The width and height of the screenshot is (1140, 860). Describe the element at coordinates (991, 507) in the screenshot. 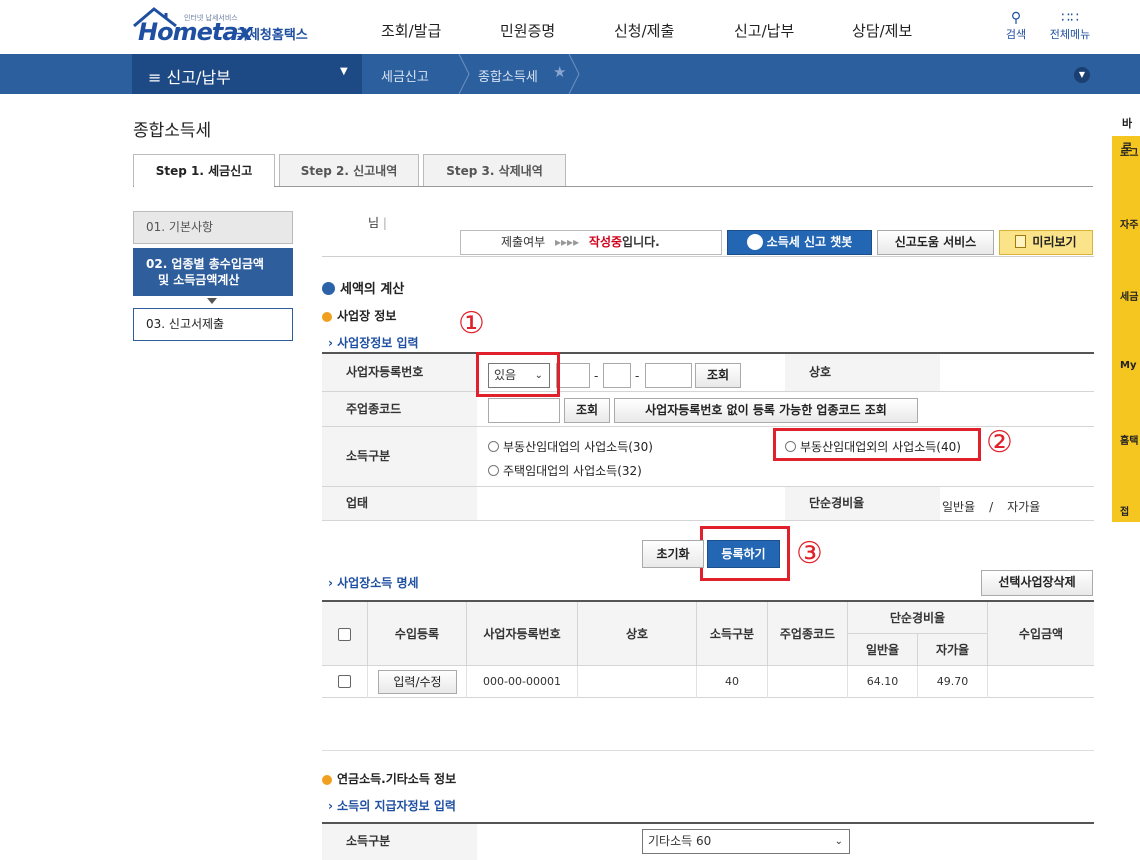

I see `rate-values: 일반율 / 자가율` at that location.